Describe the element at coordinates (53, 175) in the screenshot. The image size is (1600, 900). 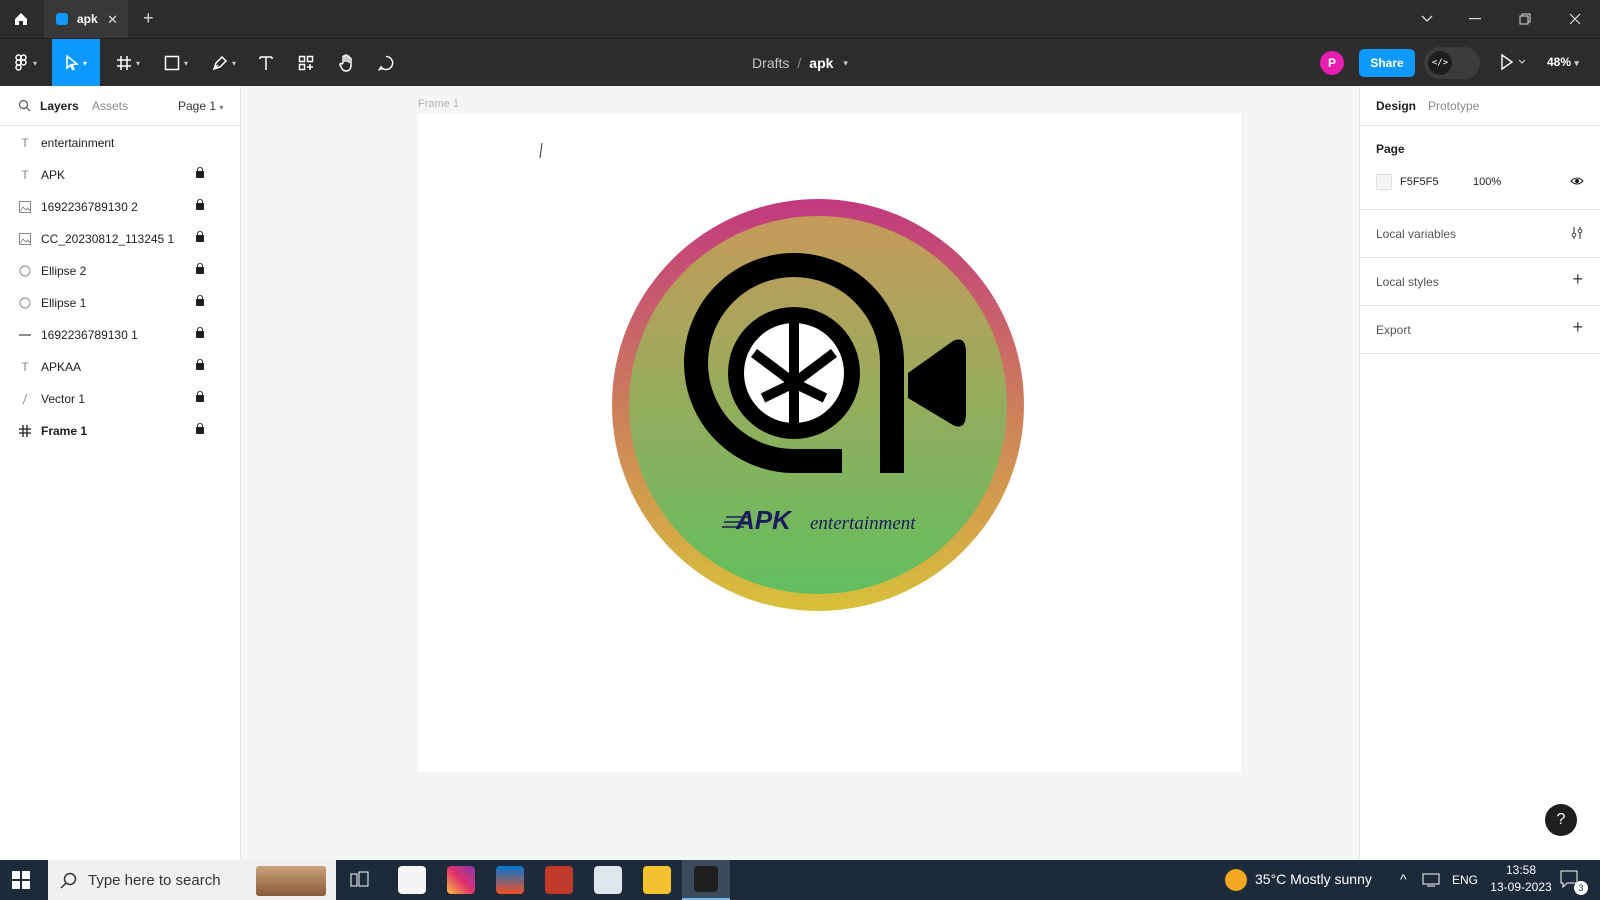
I see `layer-name: APK` at that location.